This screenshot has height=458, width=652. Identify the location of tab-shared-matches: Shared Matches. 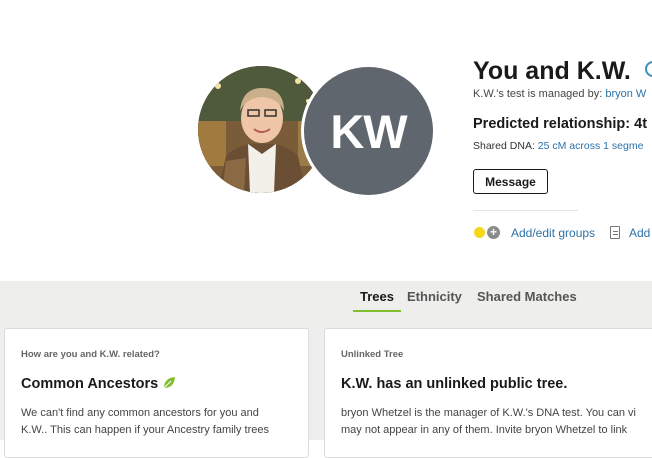
(527, 296).